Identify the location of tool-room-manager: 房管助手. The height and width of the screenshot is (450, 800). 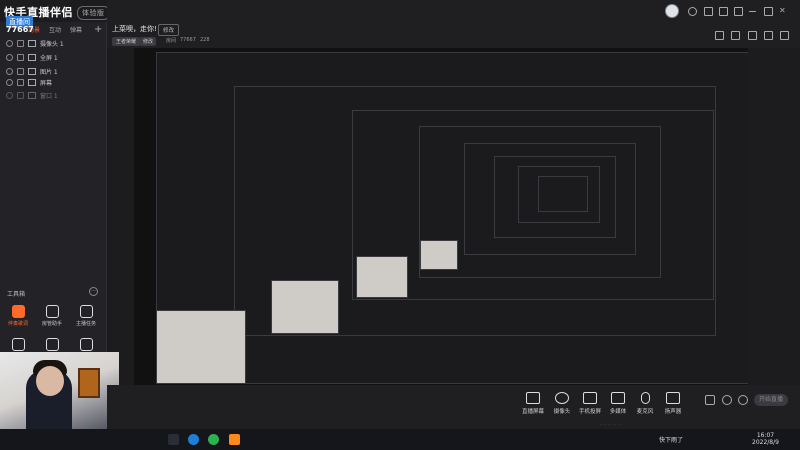
(52, 316).